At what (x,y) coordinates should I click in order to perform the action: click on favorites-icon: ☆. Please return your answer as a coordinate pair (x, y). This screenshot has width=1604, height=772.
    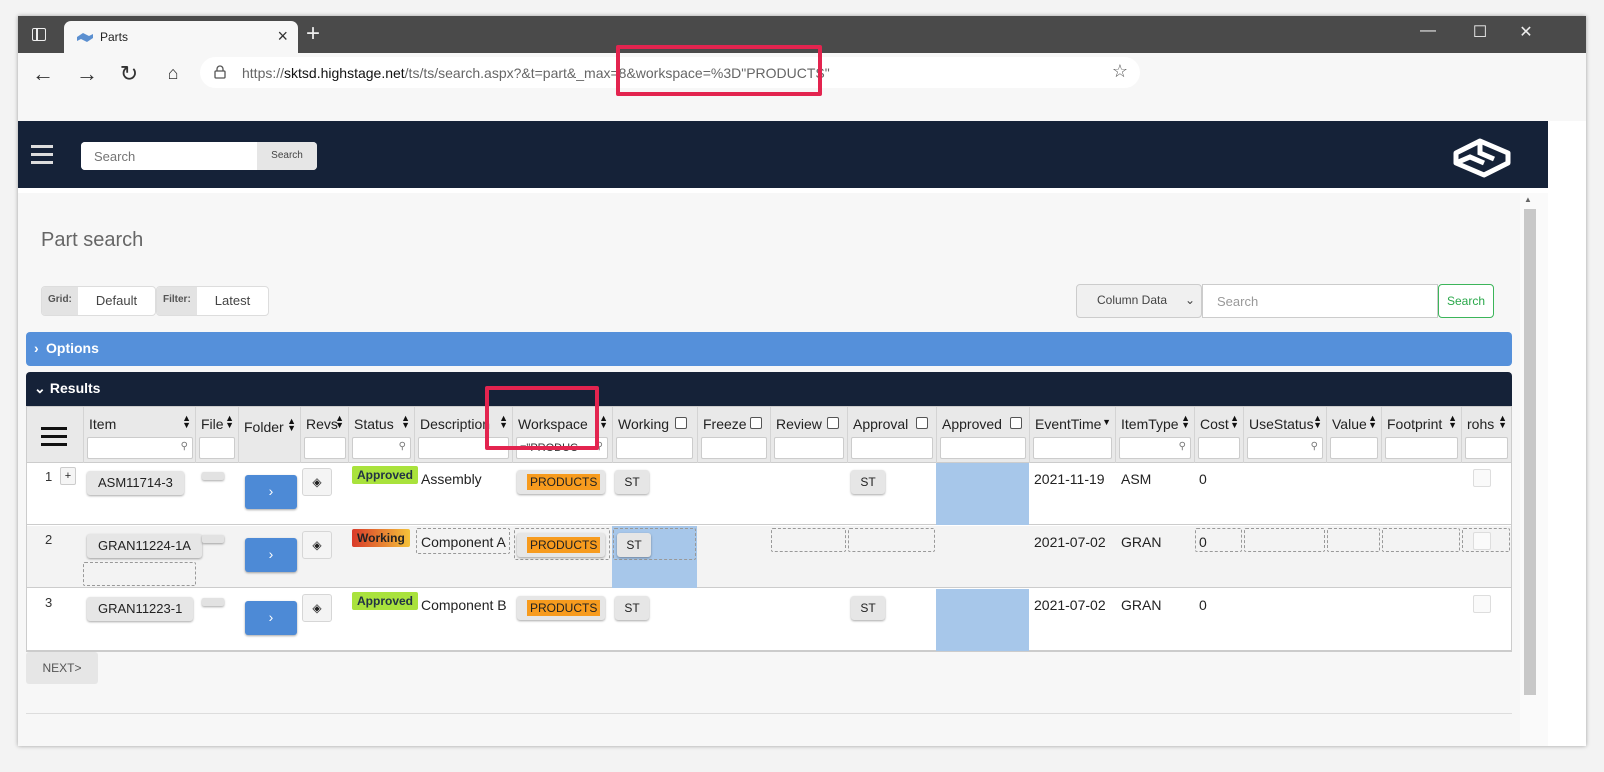
    Looking at the image, I should click on (1120, 71).